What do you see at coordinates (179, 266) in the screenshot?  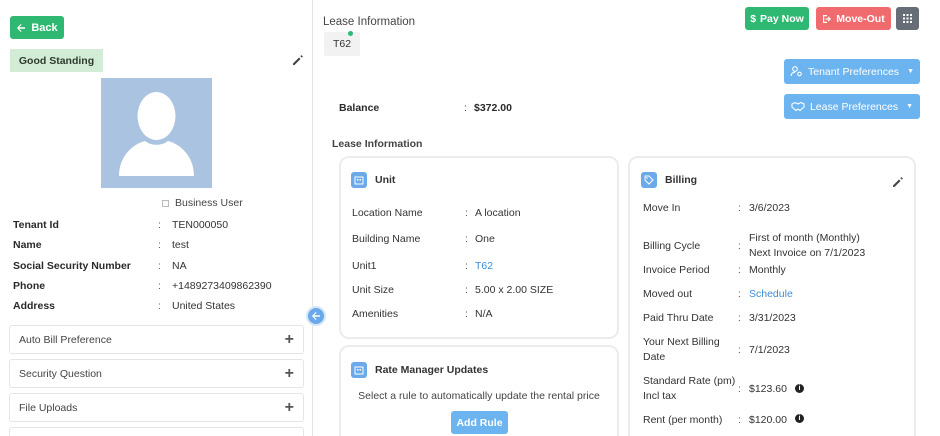 I see `field-value: NA` at bounding box center [179, 266].